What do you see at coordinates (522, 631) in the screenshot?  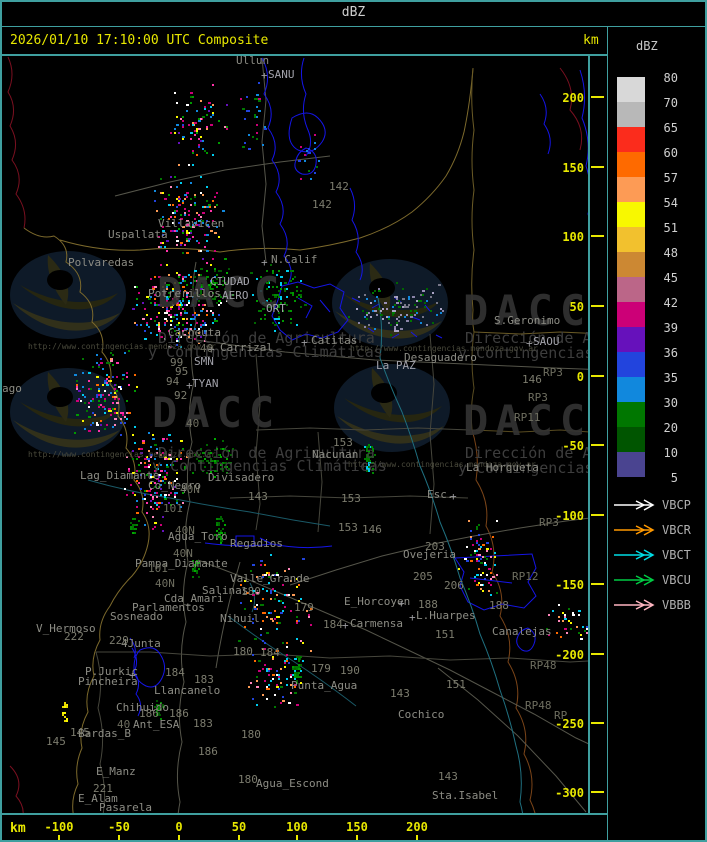 I see `map-label: Canalejas` at bounding box center [522, 631].